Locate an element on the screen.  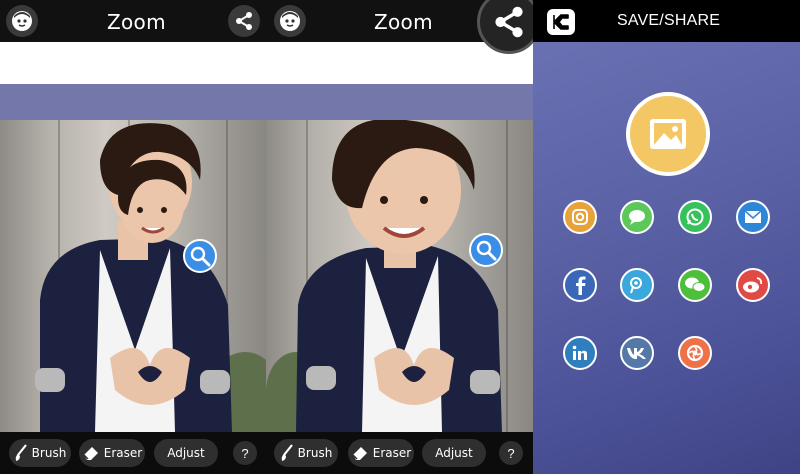
back-button is located at coordinates (561, 22).